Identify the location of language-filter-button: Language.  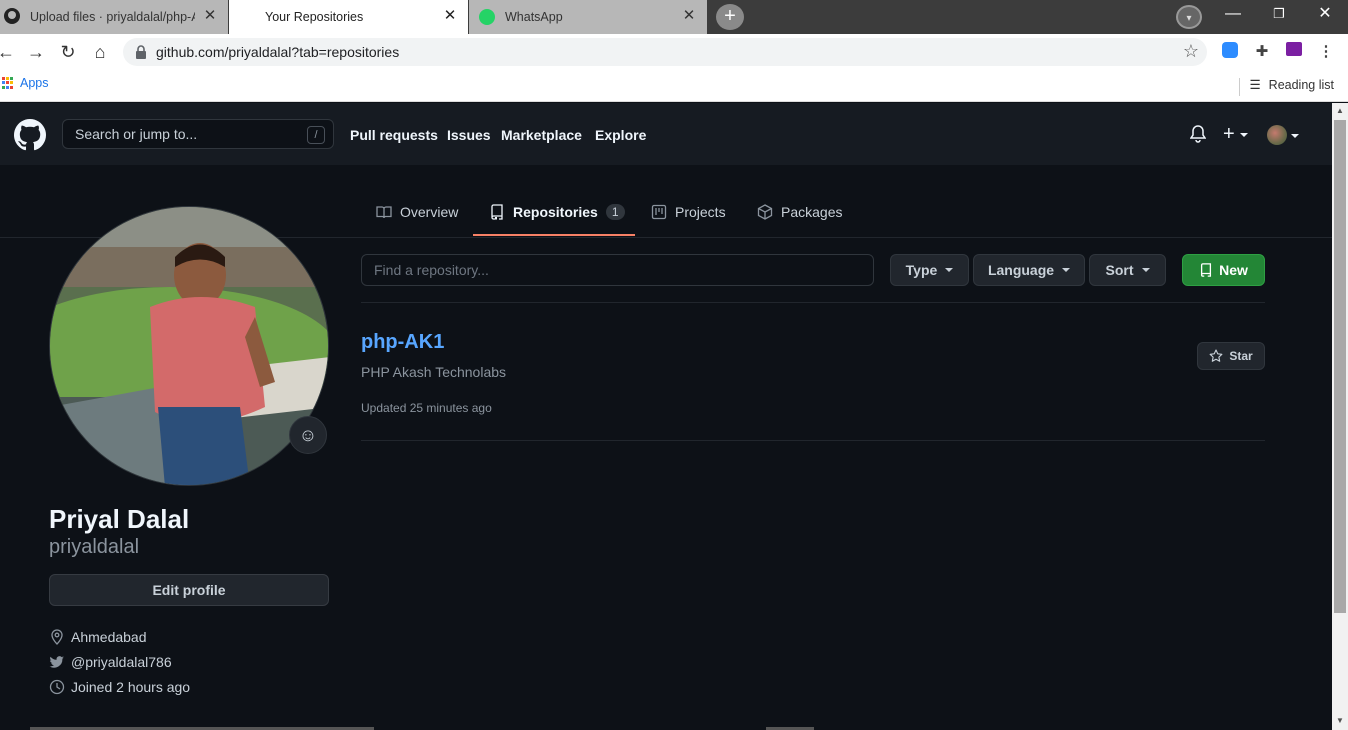
(1029, 270).